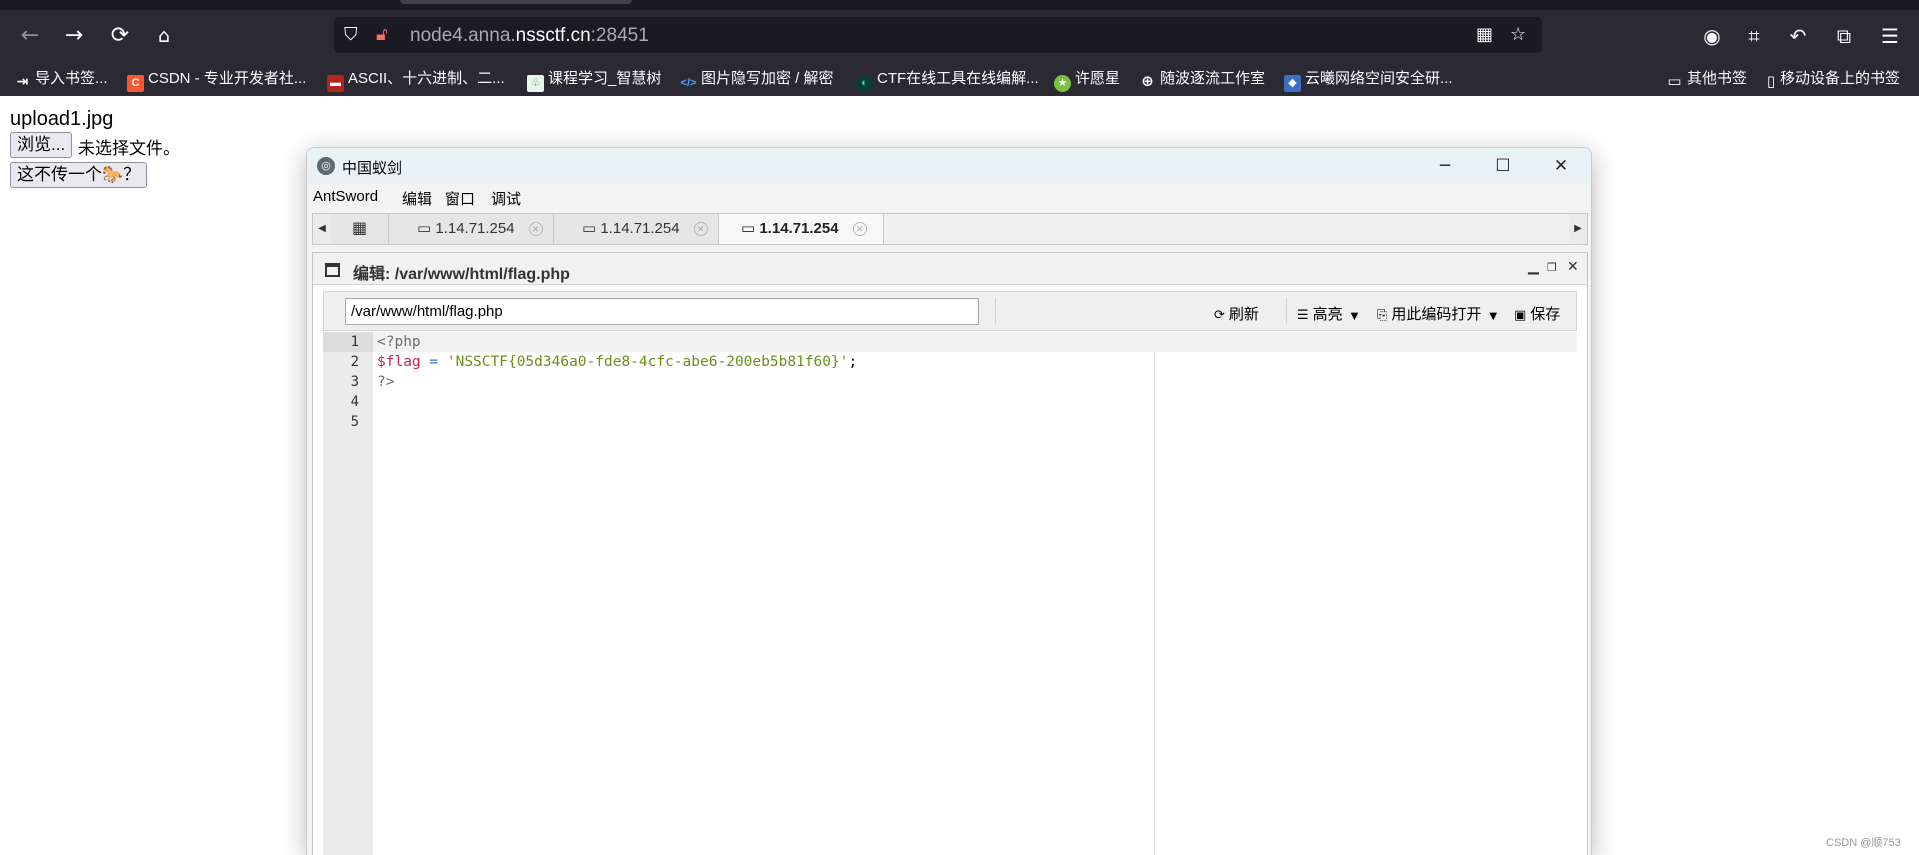 This screenshot has height=855, width=1919. What do you see at coordinates (354, 422) in the screenshot?
I see `line-number: 5` at bounding box center [354, 422].